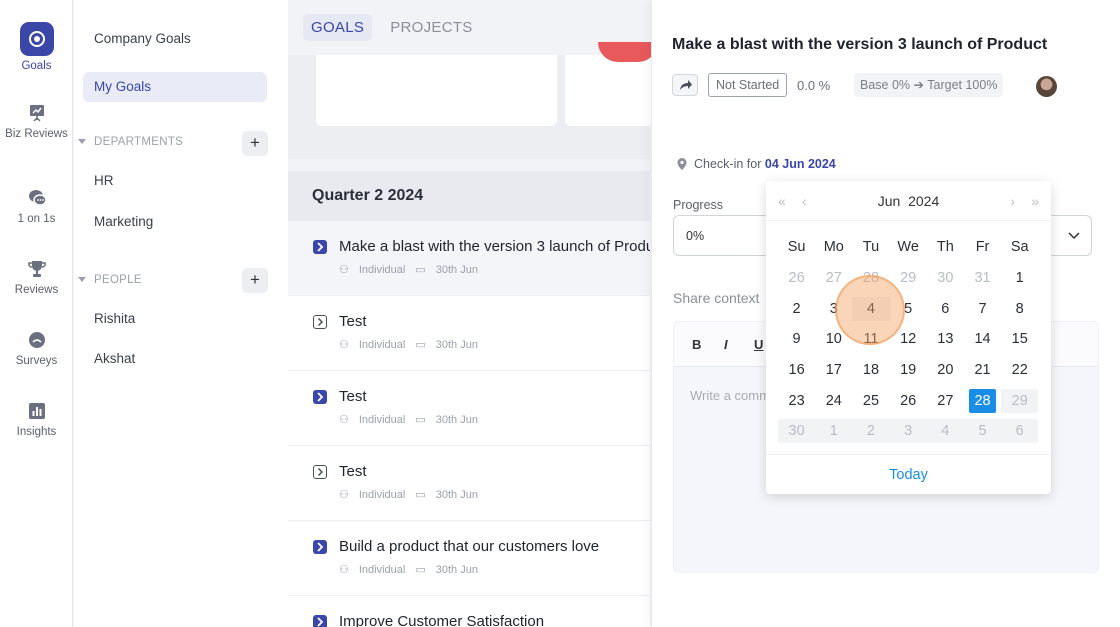 The image size is (1120, 627). I want to click on calendar-day: 25, so click(870, 401).